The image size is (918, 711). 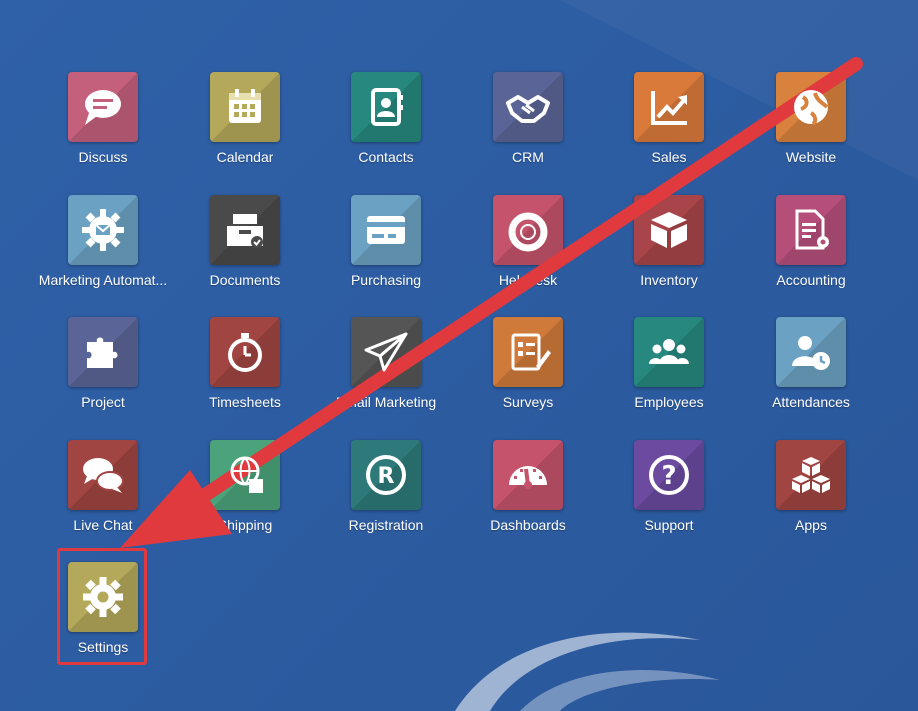 I want to click on app-label: Attendances, so click(x=811, y=402).